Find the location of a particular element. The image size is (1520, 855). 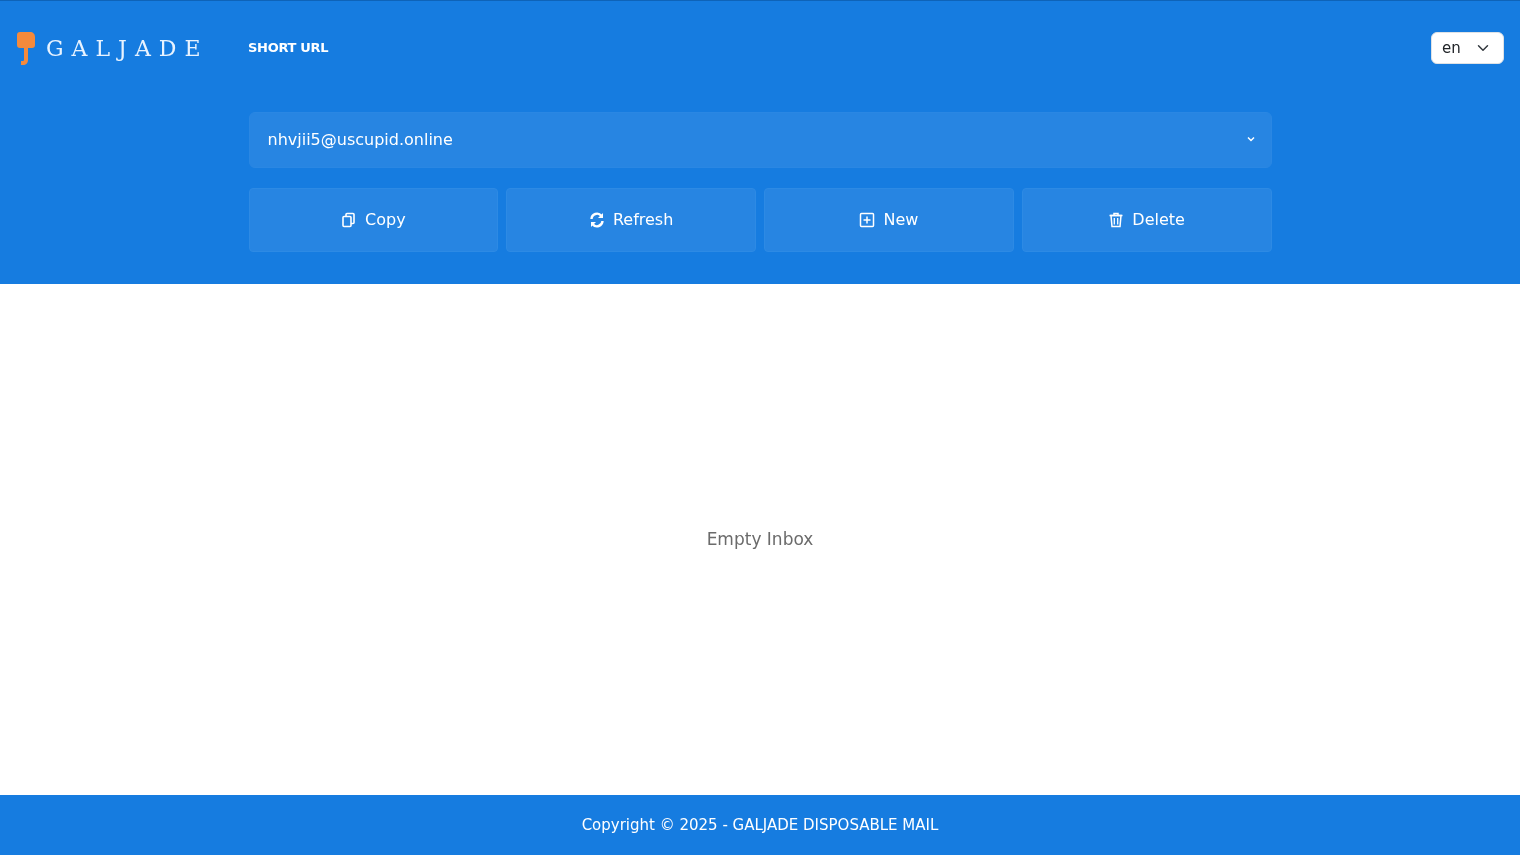

action-button: Delete is located at coordinates (1146, 220).